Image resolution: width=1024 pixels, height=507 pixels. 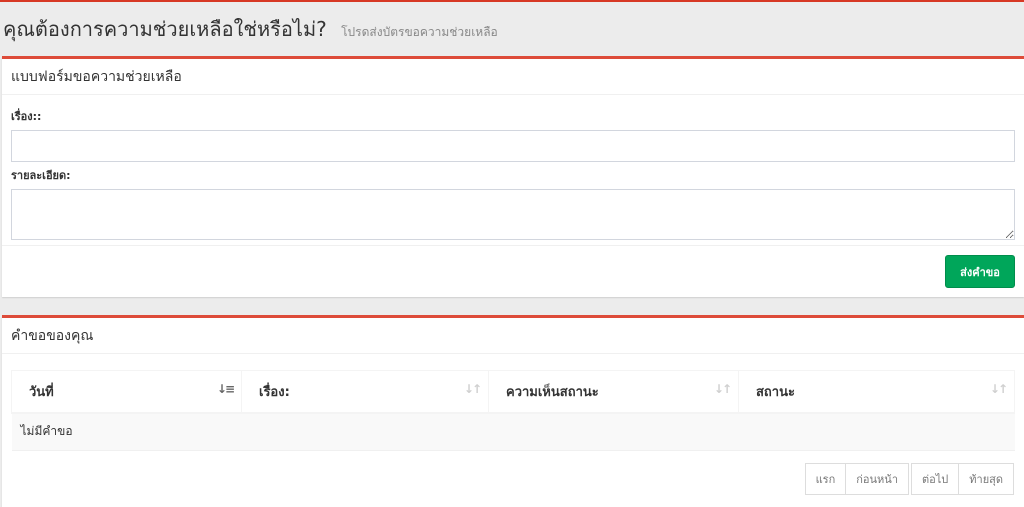 What do you see at coordinates (513, 271) in the screenshot?
I see `support-form-footer: ส่งคำขอ` at bounding box center [513, 271].